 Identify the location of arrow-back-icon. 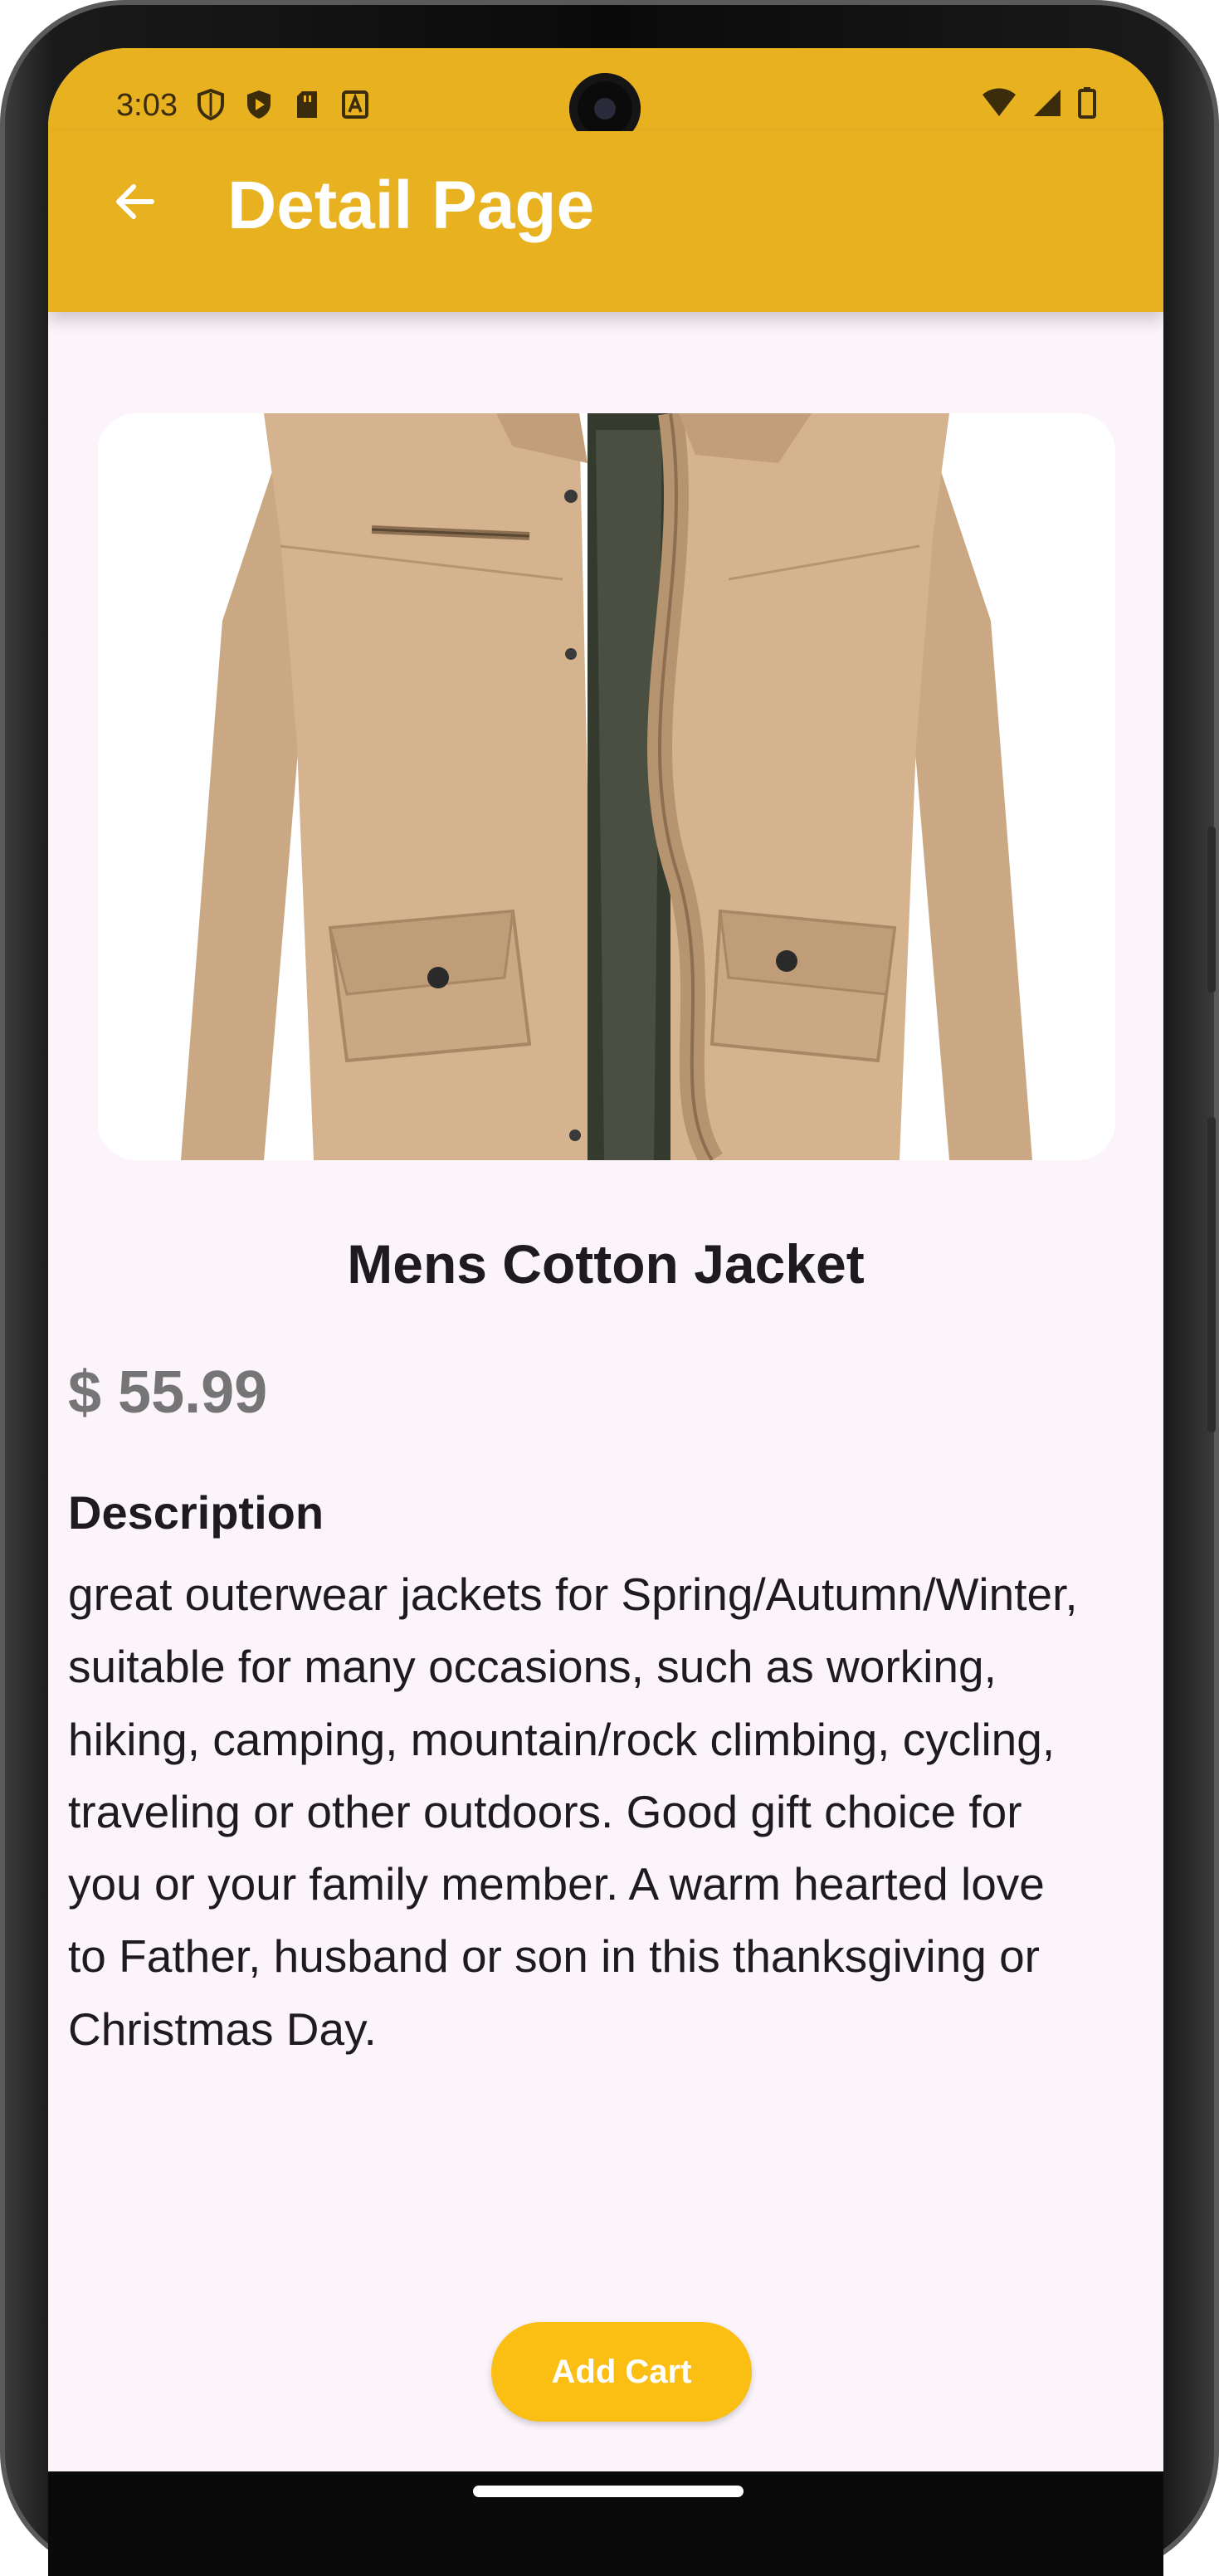
(135, 202).